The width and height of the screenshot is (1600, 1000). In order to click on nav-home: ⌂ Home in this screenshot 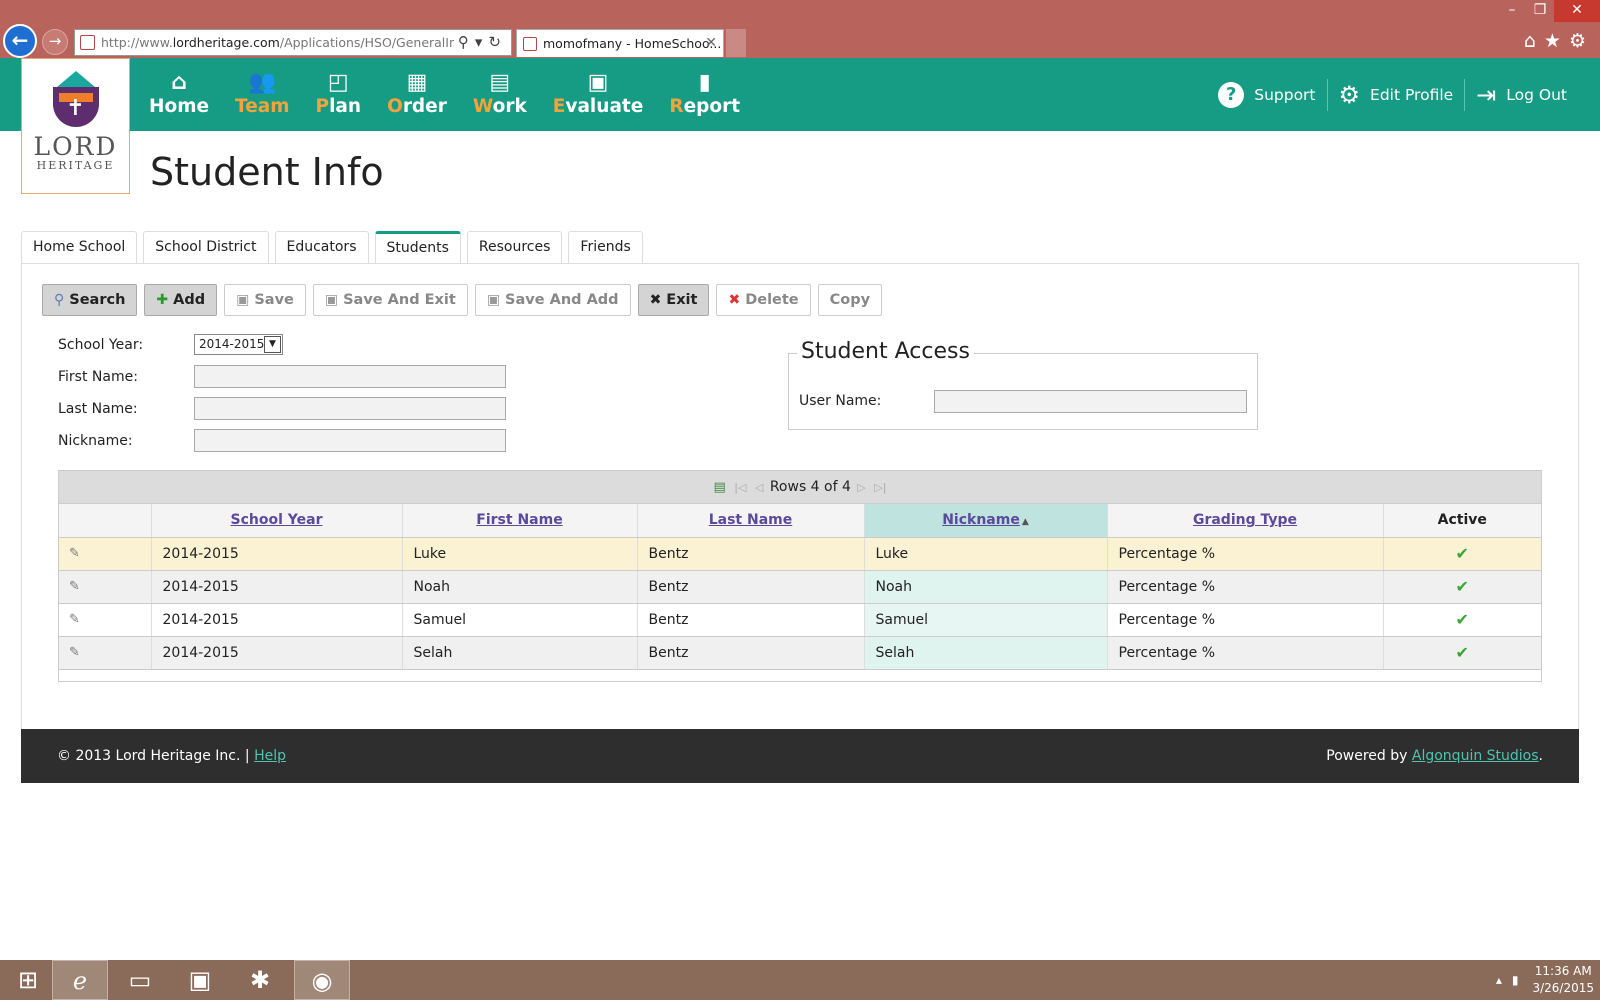, I will do `click(179, 94)`.